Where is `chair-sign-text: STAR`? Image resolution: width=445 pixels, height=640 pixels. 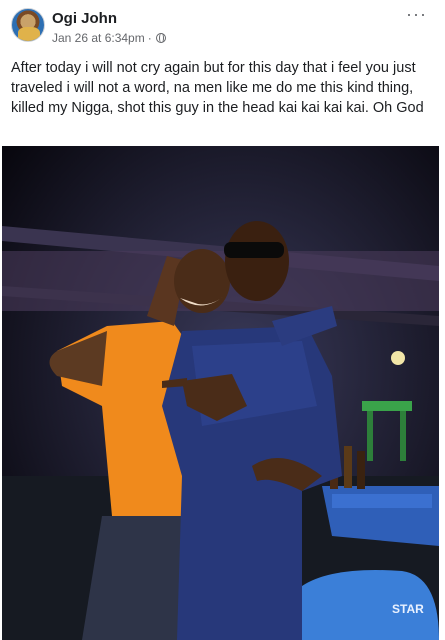 chair-sign-text: STAR is located at coordinates (408, 609).